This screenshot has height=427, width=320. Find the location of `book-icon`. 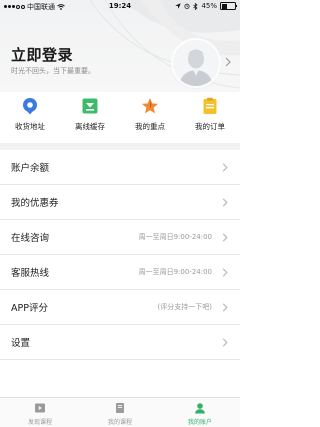

book-icon is located at coordinates (120, 408).